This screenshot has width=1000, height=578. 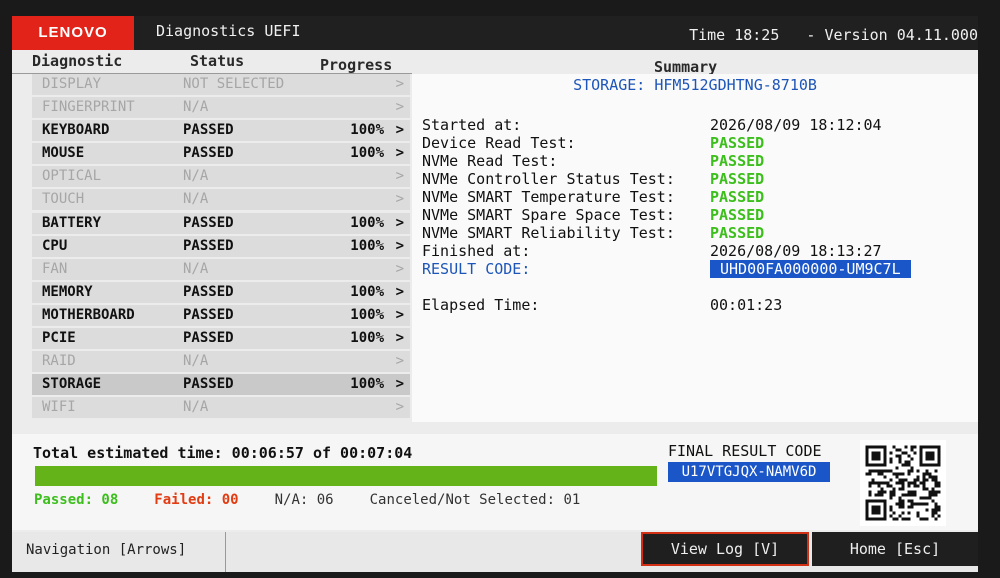 What do you see at coordinates (700, 215) in the screenshot?
I see `test-row: NVMe SMART Spare Space Test: PASSED` at bounding box center [700, 215].